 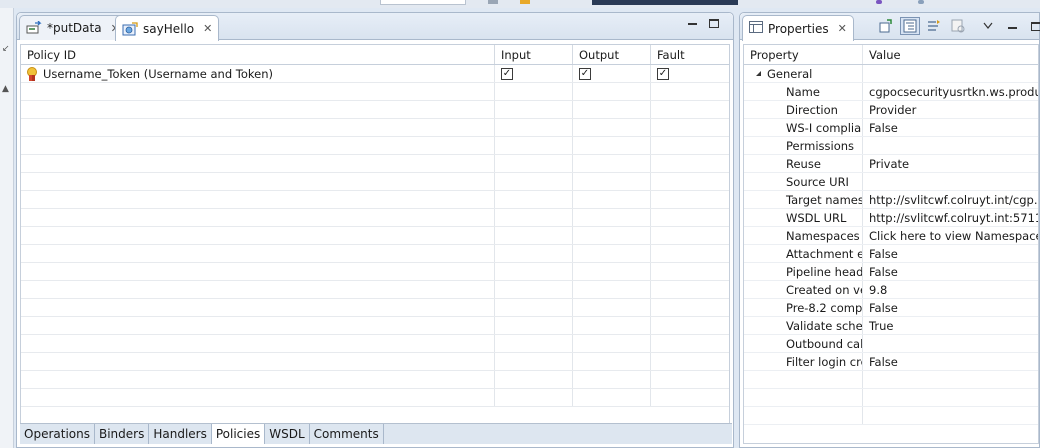 I want to click on property-row: Permissions, so click(x=891, y=146).